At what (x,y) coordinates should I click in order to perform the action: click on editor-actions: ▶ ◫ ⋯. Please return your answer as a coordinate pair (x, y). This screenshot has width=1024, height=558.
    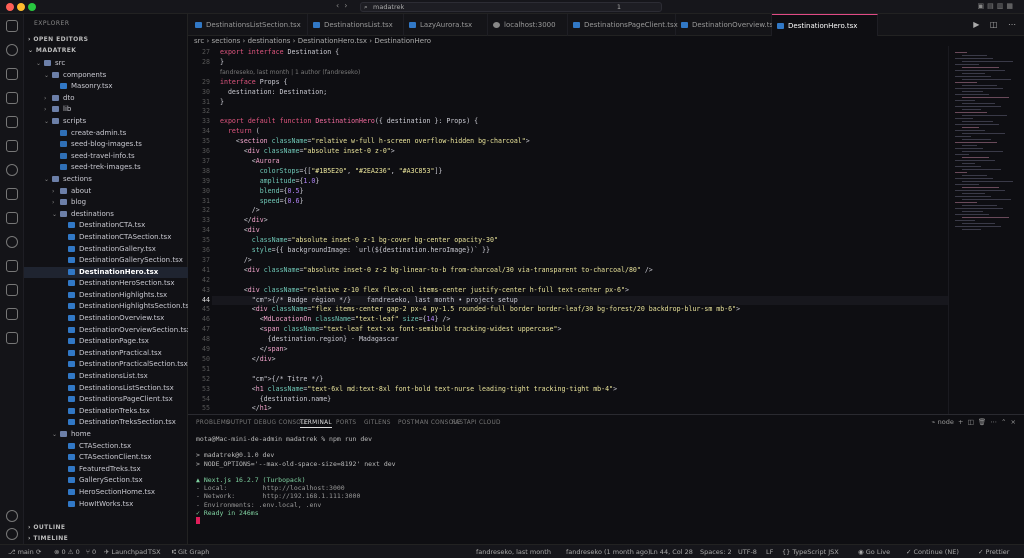
    Looking at the image, I should click on (996, 24).